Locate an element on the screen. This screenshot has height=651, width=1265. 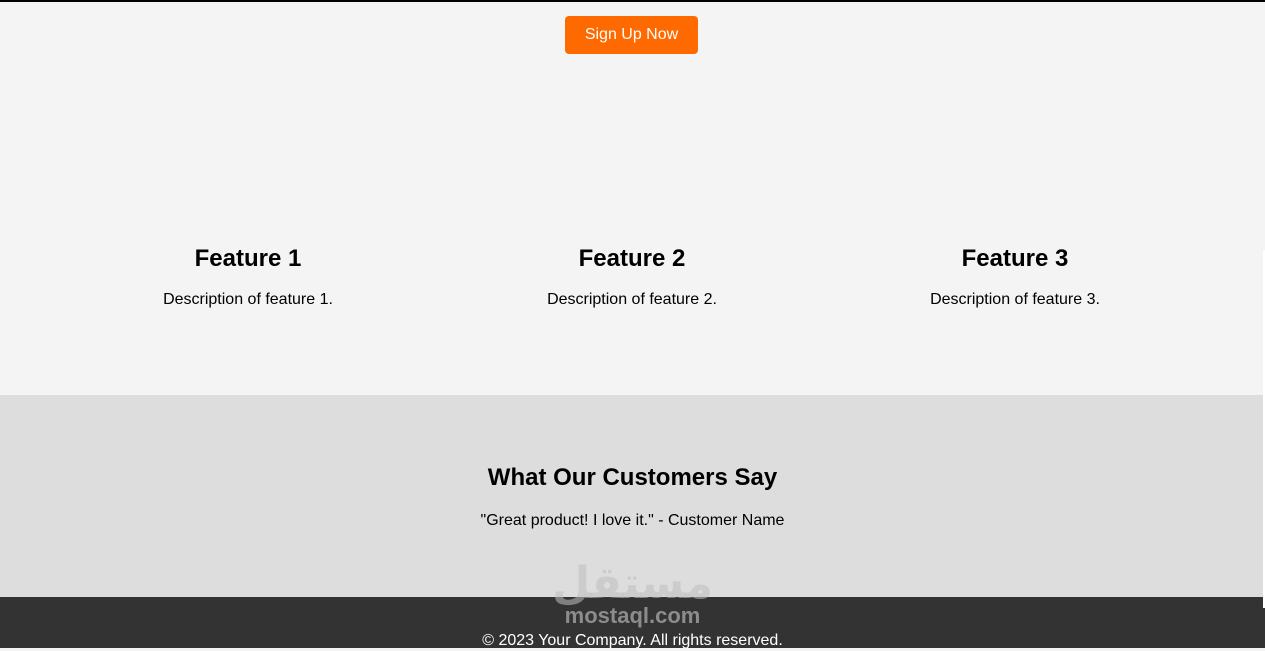
feature-title: Feature 2 is located at coordinates (632, 258).